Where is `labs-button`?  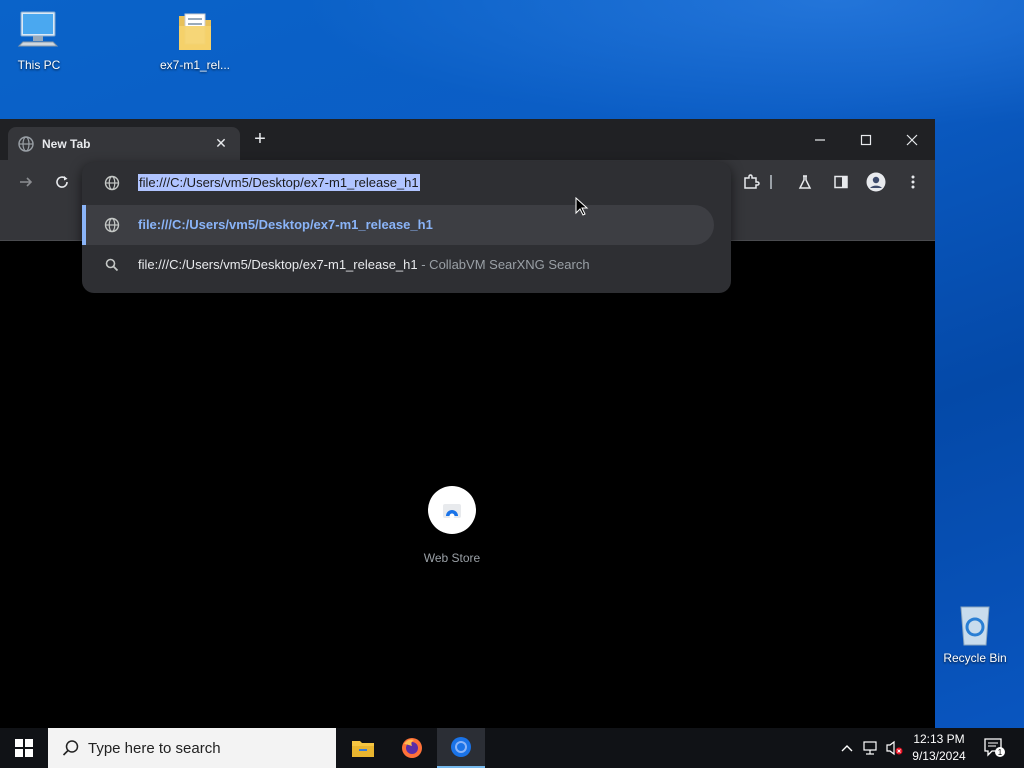 labs-button is located at coordinates (805, 182).